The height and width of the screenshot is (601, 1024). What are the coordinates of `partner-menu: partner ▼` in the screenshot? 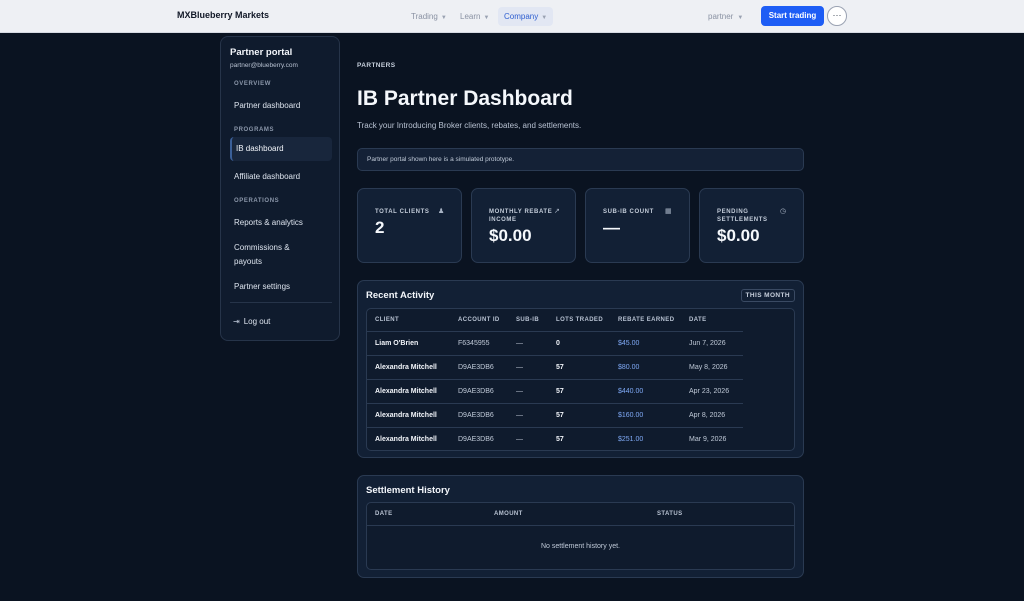 It's located at (725, 16).